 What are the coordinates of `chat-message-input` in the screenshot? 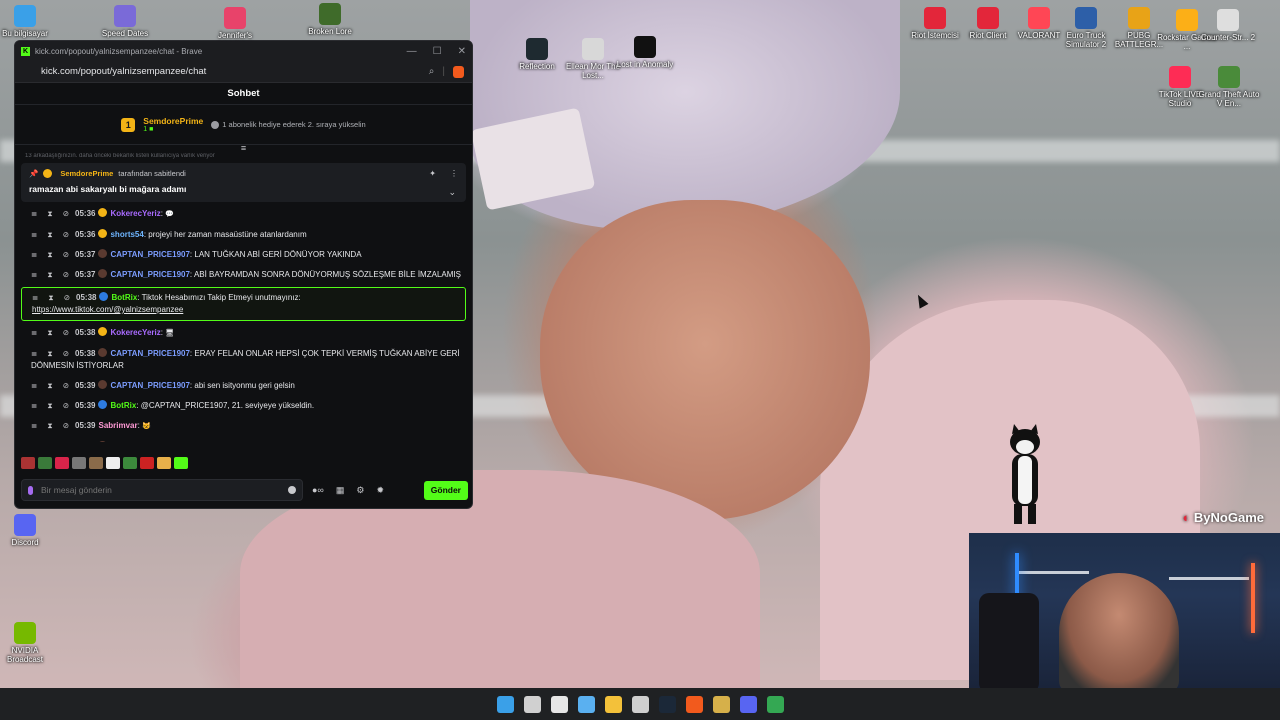 It's located at (164, 490).